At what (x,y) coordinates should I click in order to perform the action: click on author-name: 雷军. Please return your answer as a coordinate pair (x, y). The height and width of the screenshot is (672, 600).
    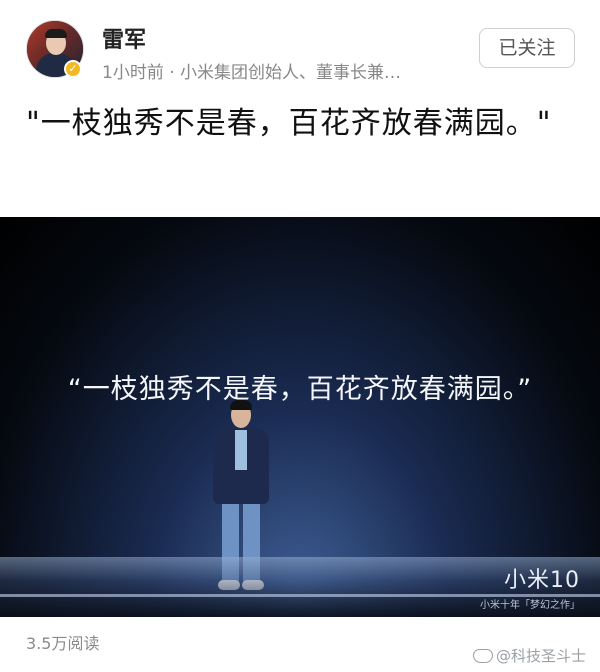
    Looking at the image, I should click on (124, 38).